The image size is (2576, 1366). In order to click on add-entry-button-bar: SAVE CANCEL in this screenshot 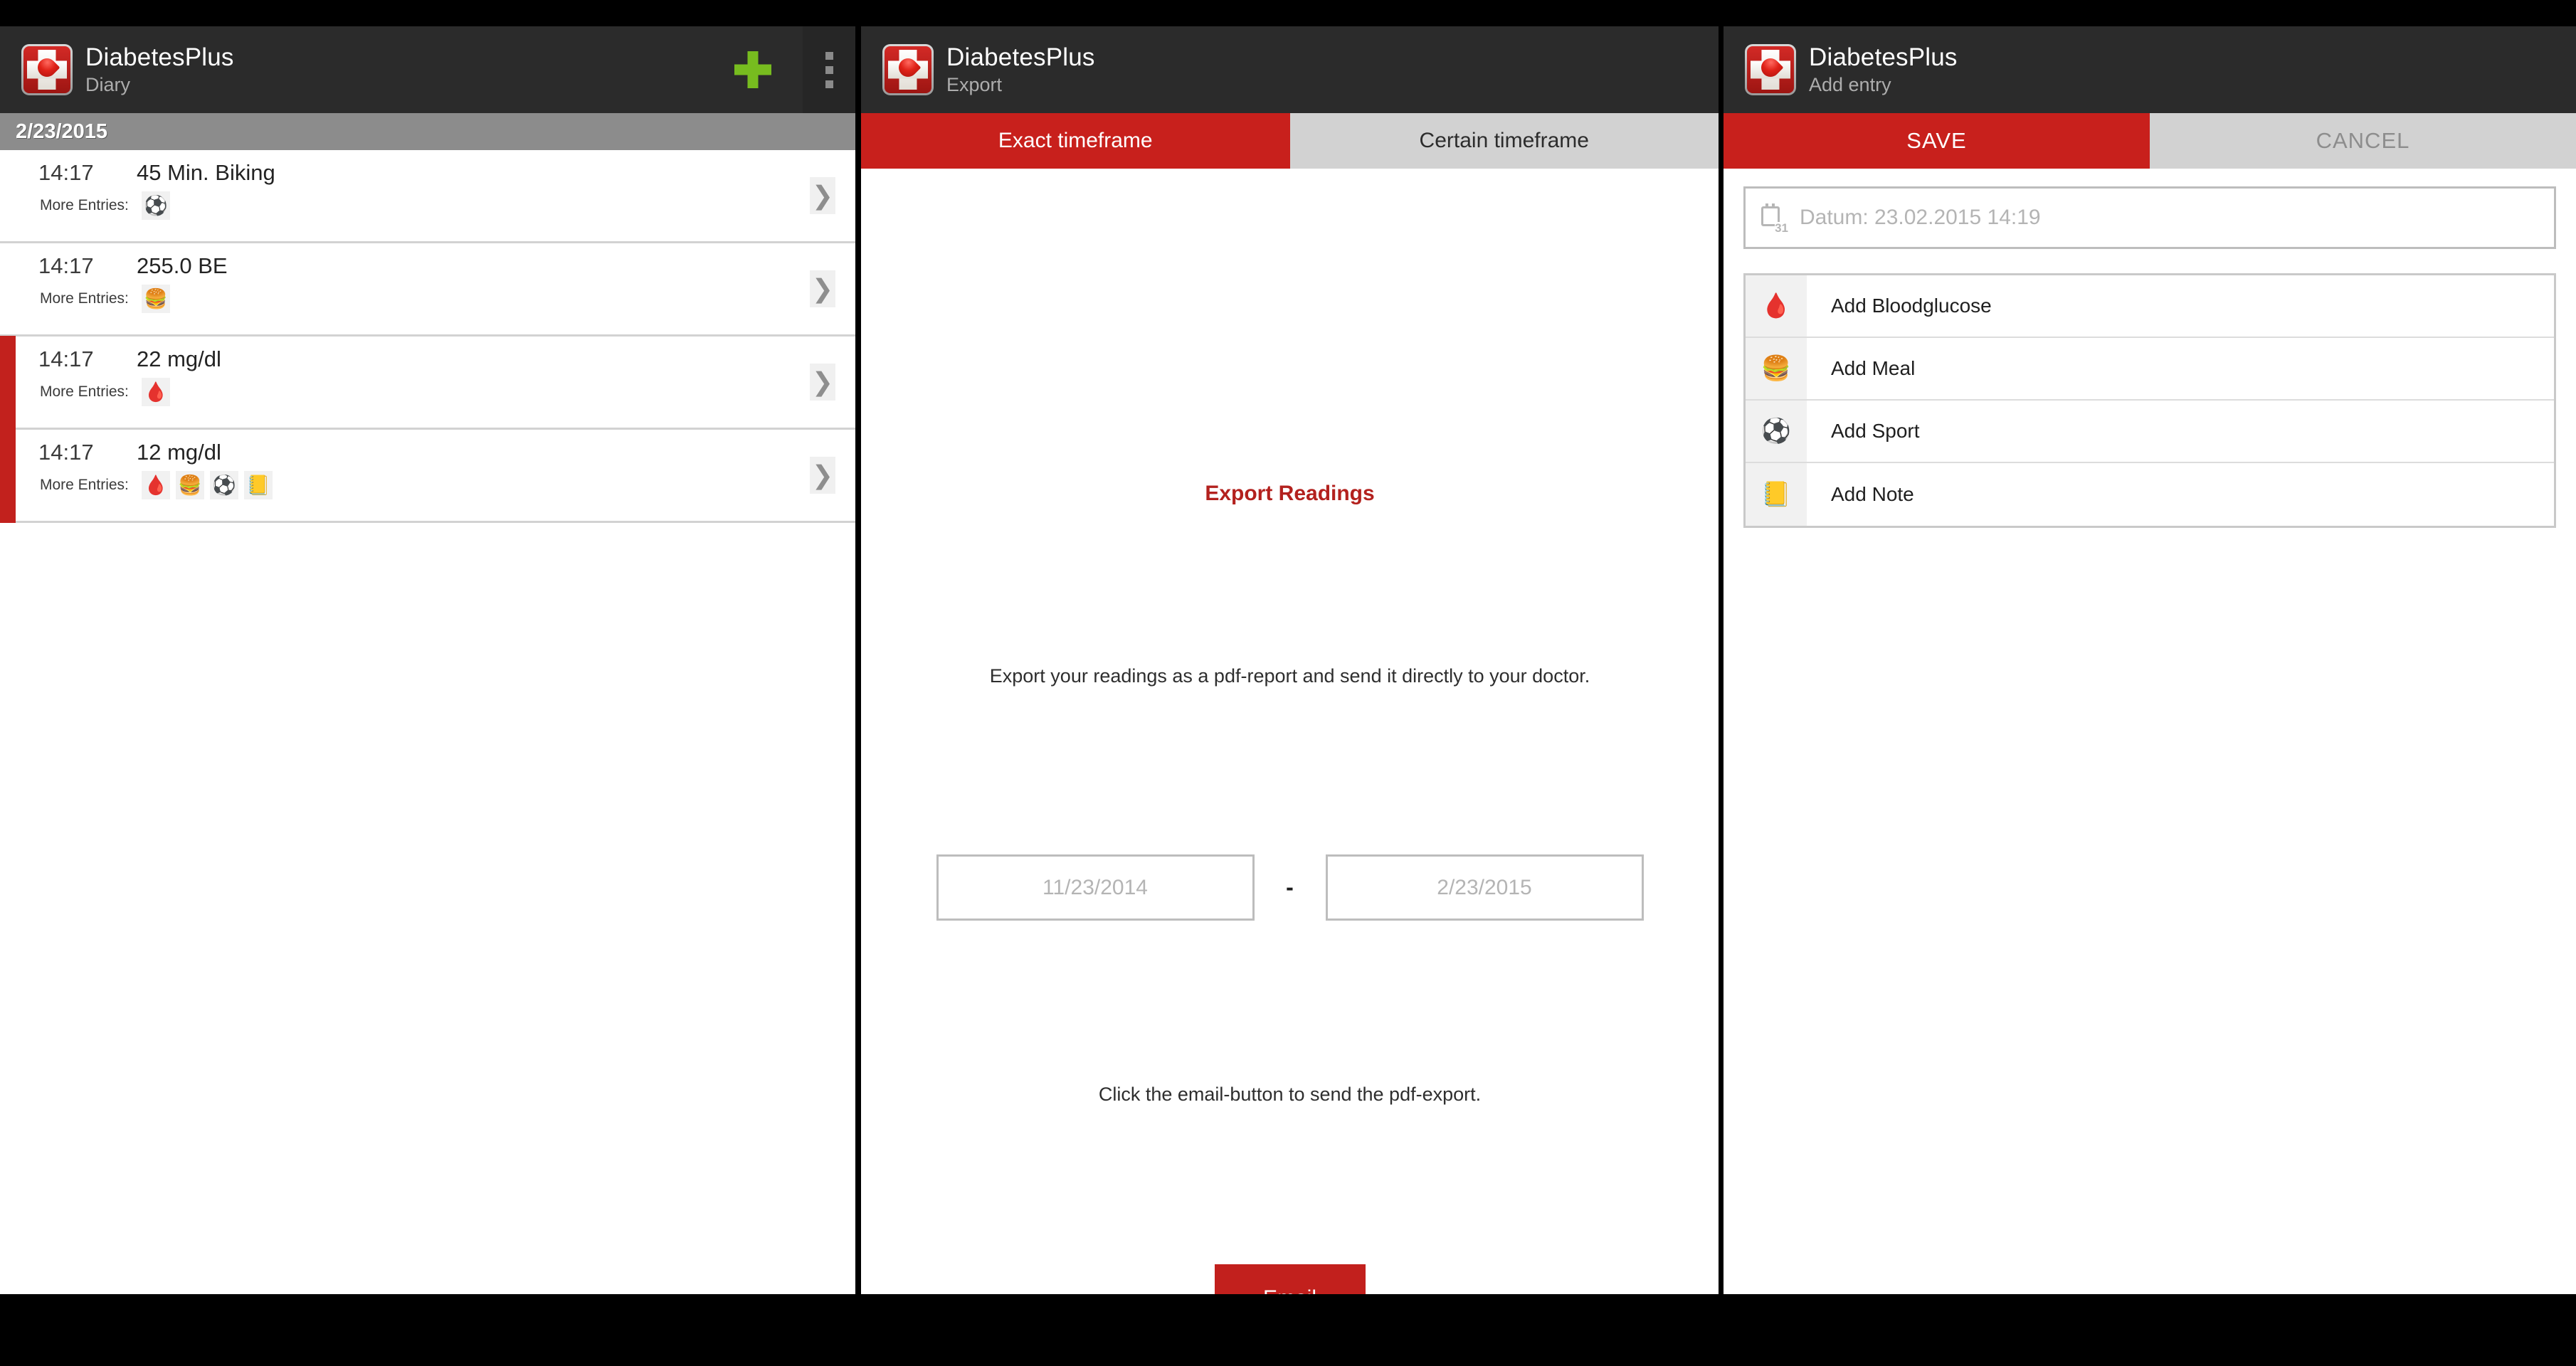, I will do `click(2150, 141)`.